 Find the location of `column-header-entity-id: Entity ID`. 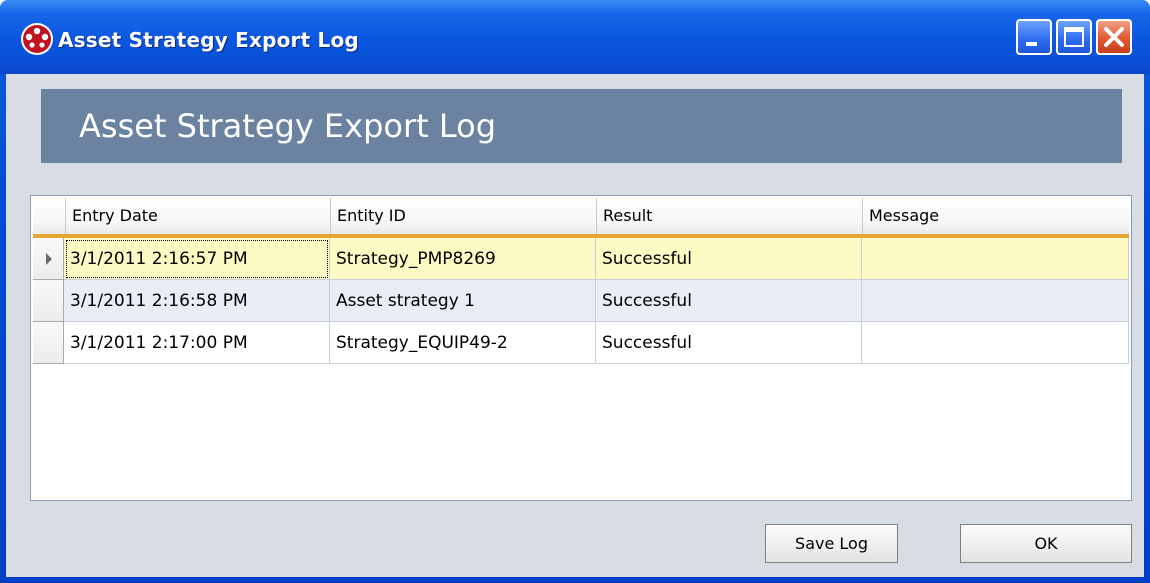

column-header-entity-id: Entity ID is located at coordinates (463, 216).